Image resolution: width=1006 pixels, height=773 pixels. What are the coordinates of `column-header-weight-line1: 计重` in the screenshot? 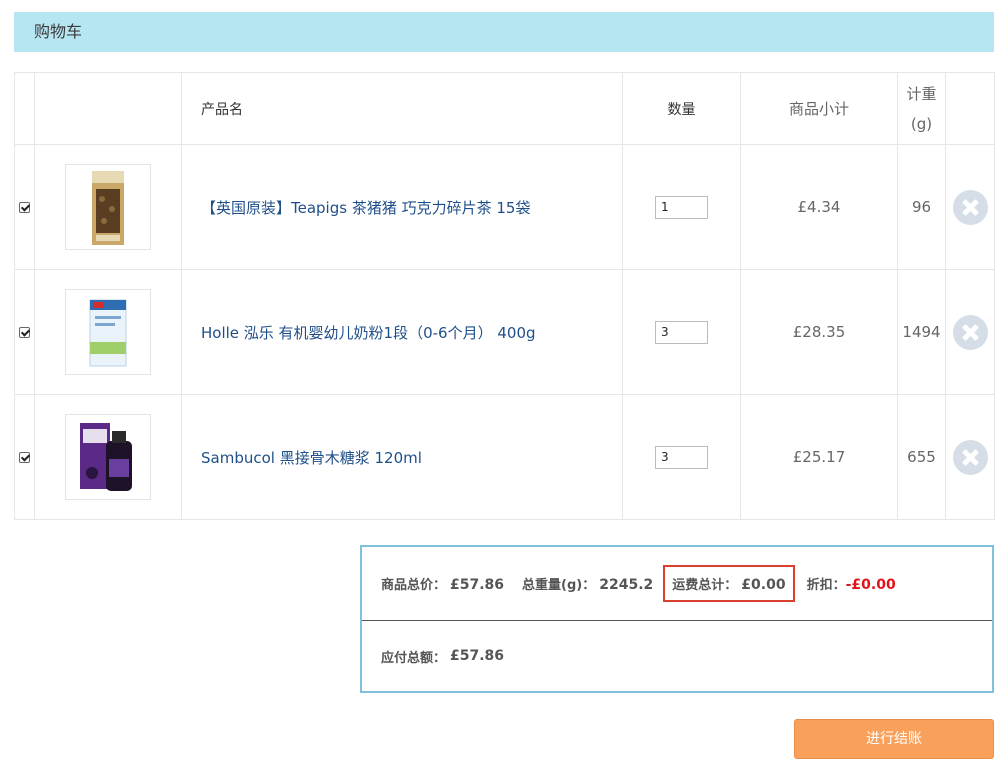 It's located at (921, 93).